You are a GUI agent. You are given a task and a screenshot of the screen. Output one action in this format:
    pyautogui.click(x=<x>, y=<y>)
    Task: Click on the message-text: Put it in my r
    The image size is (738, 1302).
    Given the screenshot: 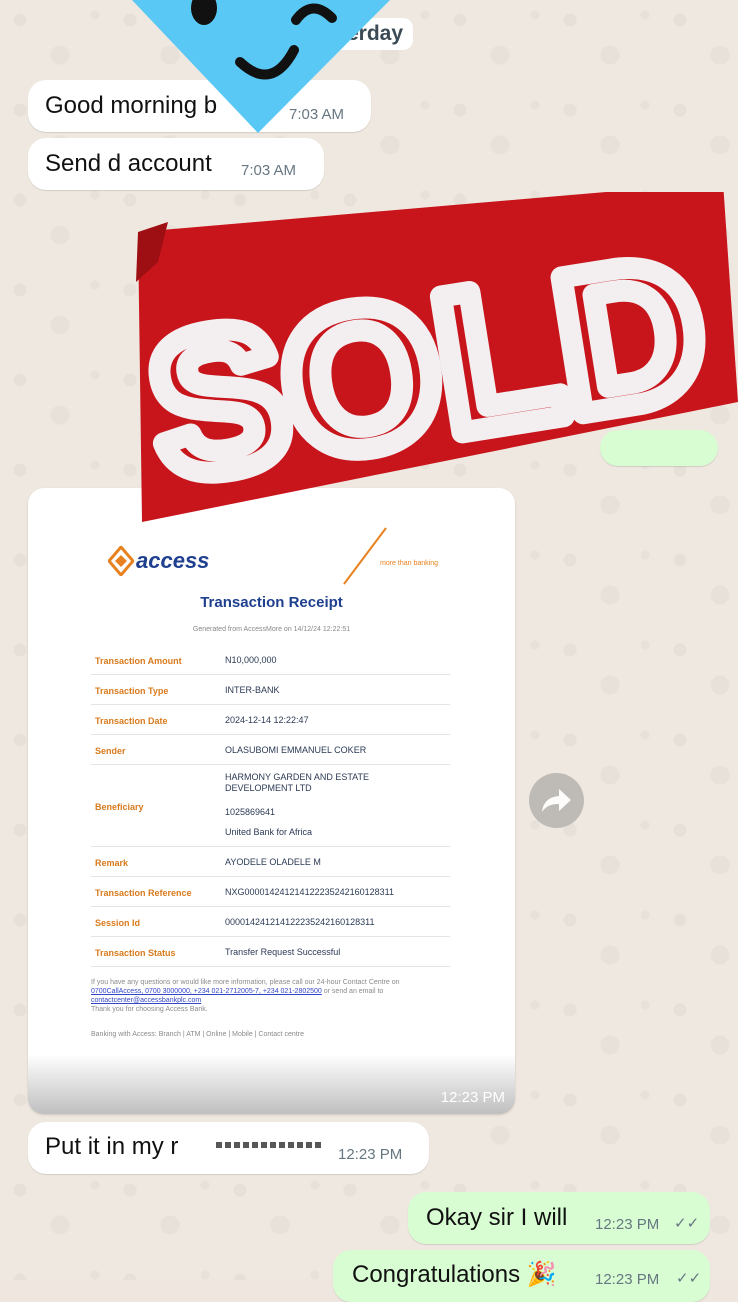 What is the action you would take?
    pyautogui.click(x=112, y=1146)
    